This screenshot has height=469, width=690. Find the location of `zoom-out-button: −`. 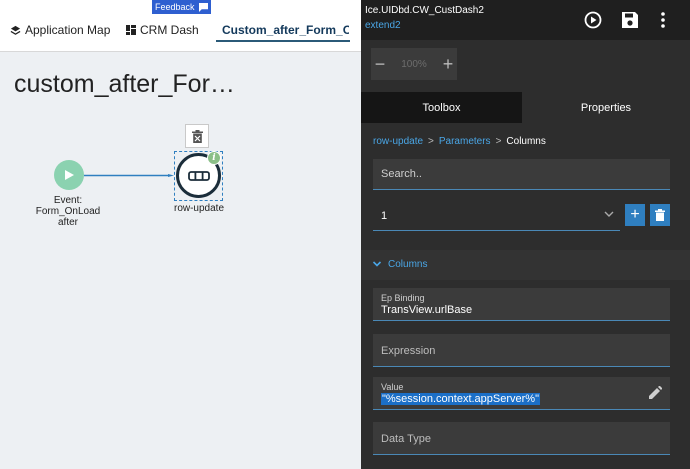

zoom-out-button: − is located at coordinates (380, 64).